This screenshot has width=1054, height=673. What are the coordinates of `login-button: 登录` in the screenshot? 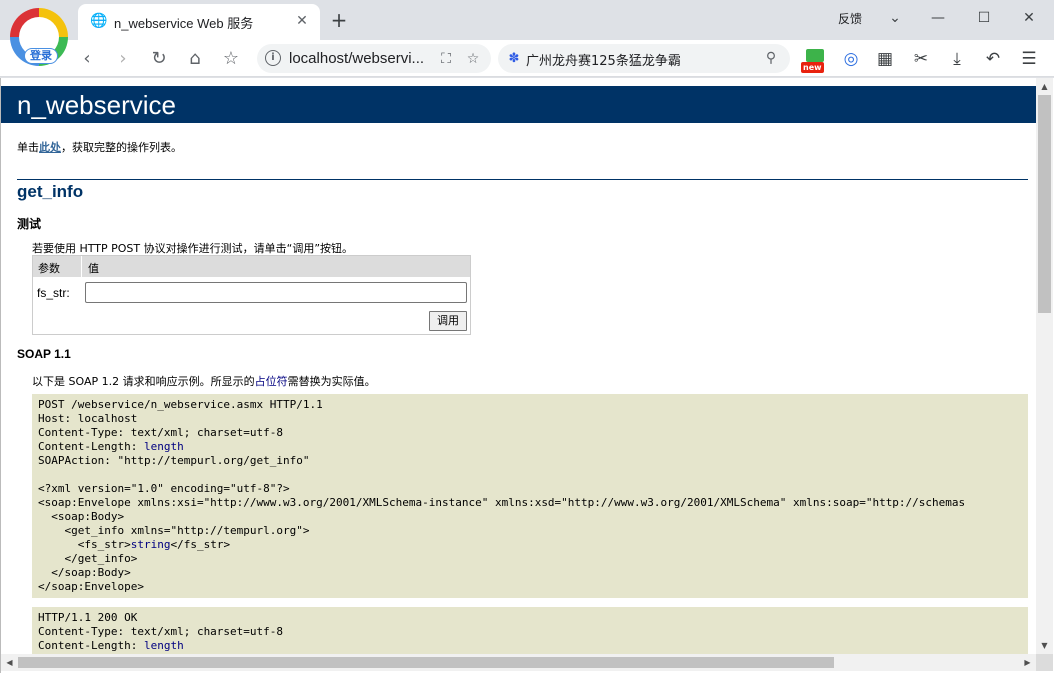 It's located at (41, 56).